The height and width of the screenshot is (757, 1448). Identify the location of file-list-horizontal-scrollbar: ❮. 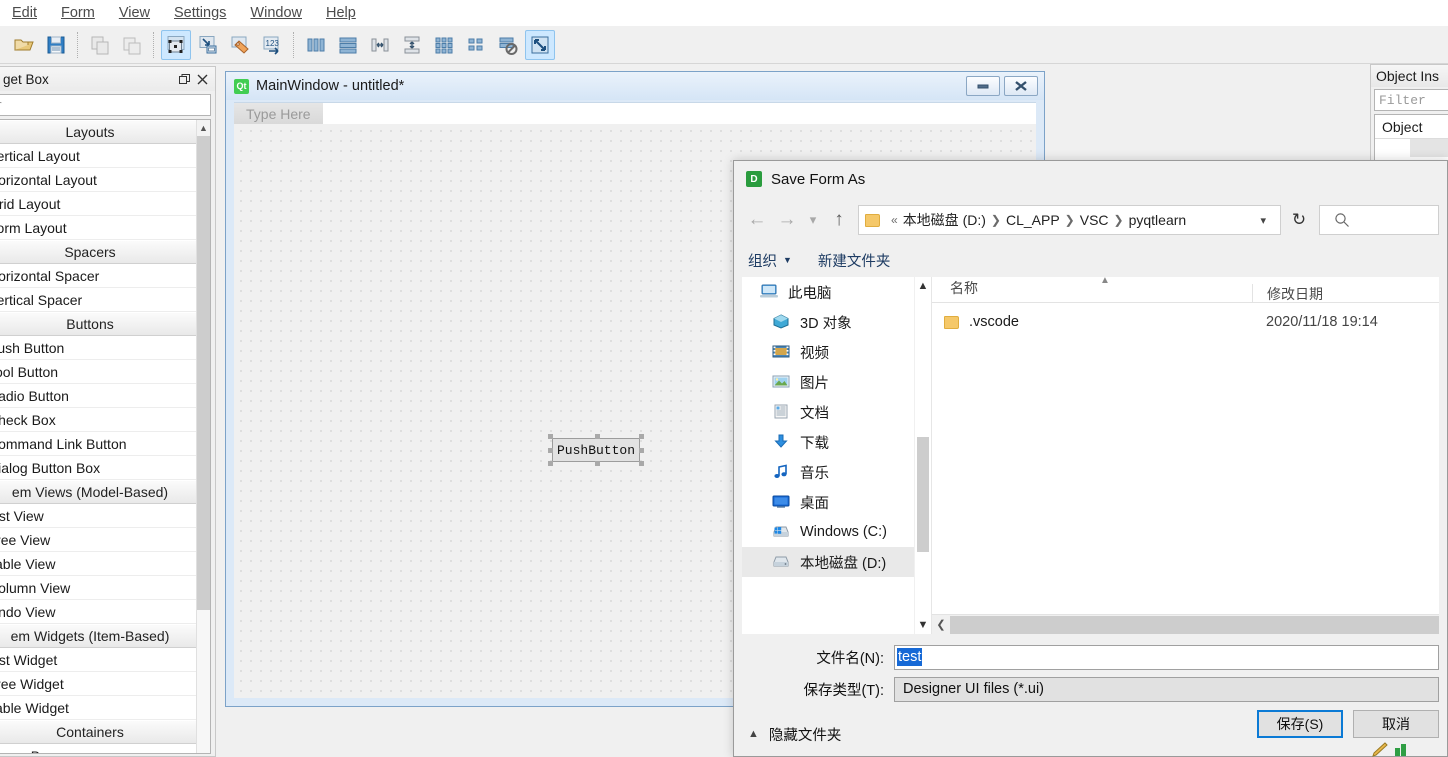
(1185, 624).